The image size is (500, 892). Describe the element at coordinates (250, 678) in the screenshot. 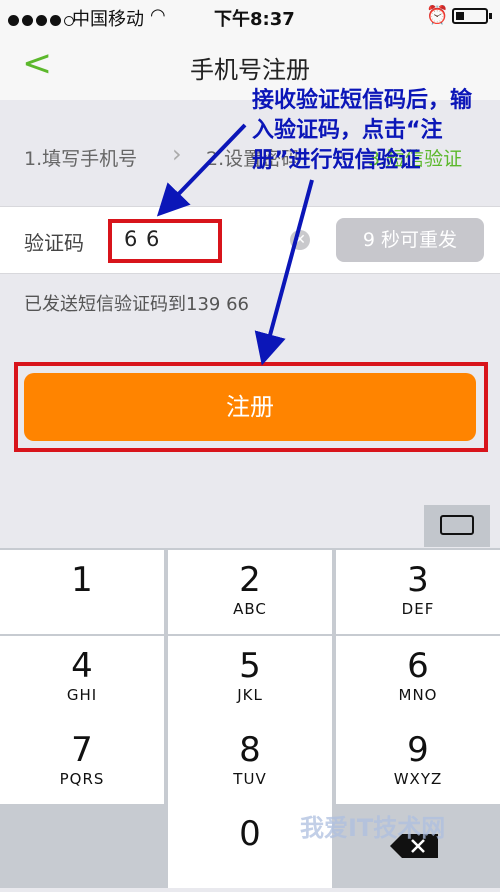

I see `key-5: 5 JKL` at that location.